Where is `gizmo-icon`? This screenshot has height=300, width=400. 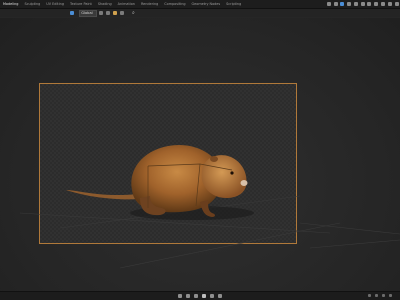 gizmo-icon is located at coordinates (335, 4).